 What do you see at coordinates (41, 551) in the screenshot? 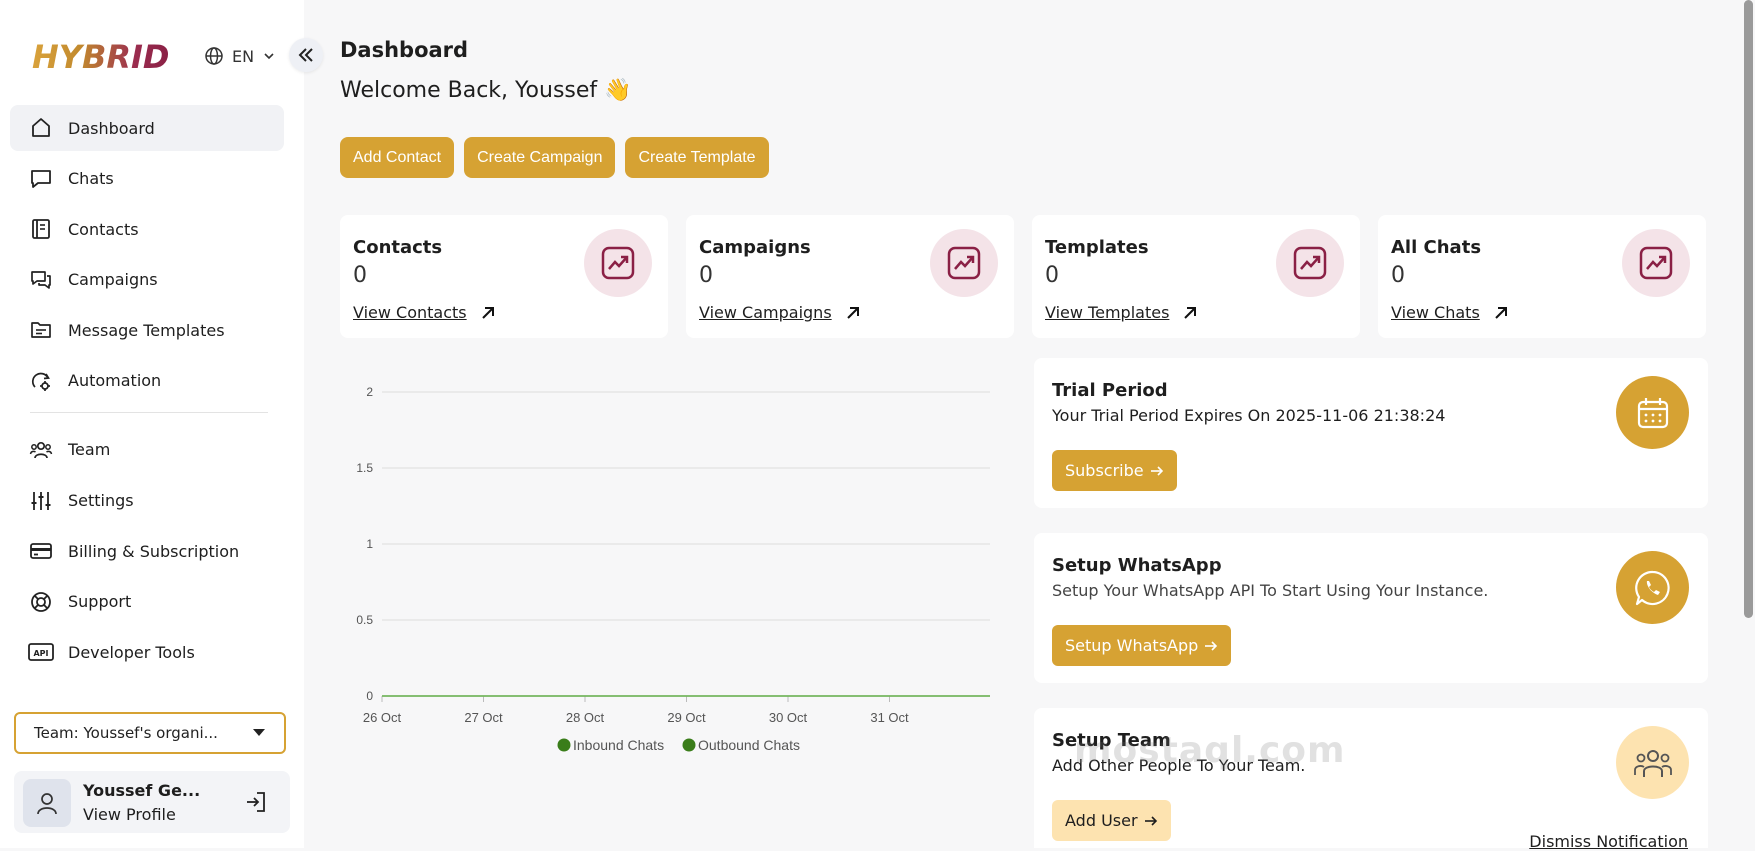
I see `credit-card-icon` at bounding box center [41, 551].